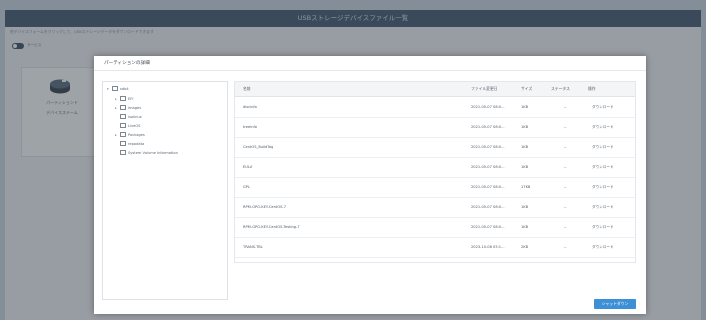  I want to click on tree-node-images: ▸ images, so click(128, 107).